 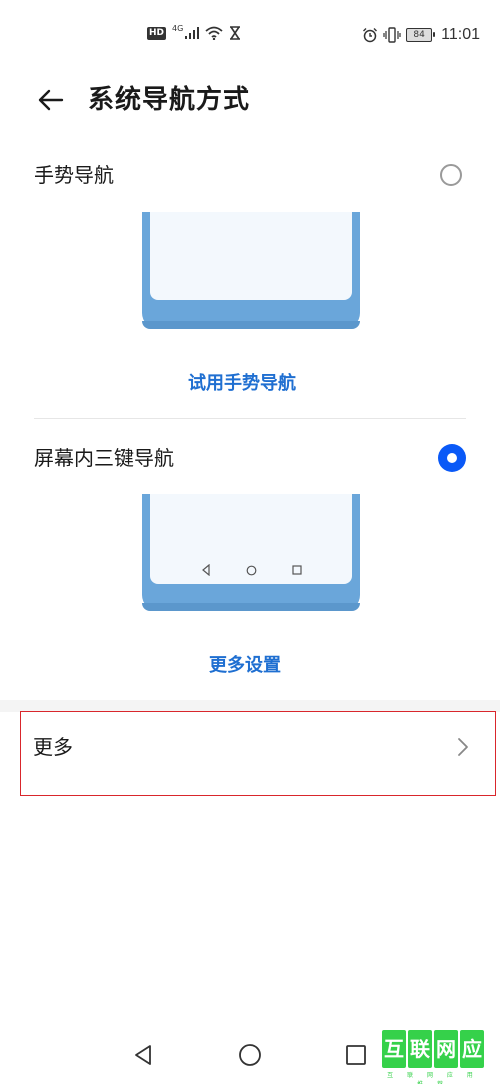 I want to click on nav-home-icon, so click(x=250, y=1055).